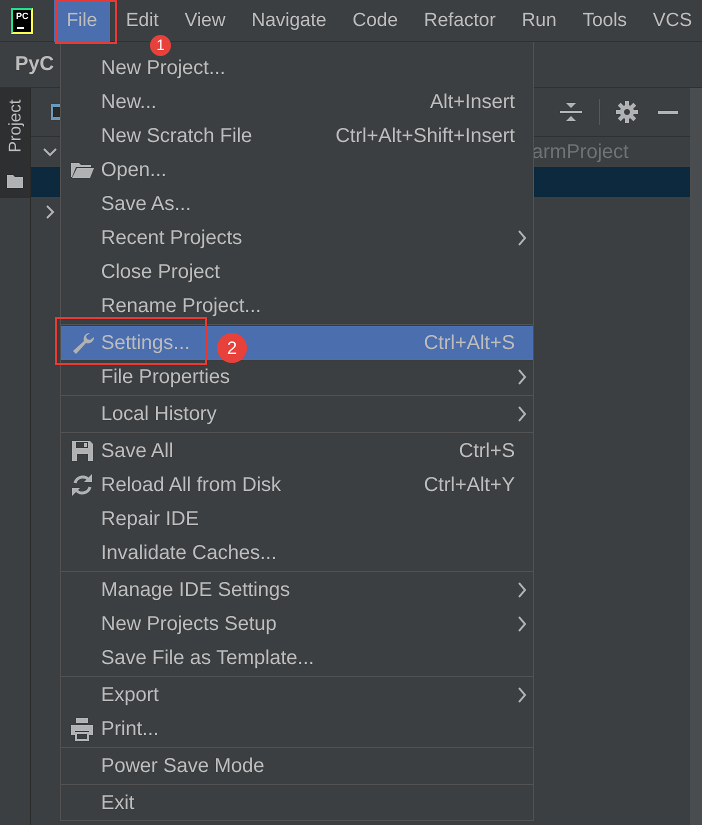  Describe the element at coordinates (34, 64) in the screenshot. I see `project-title: PyC` at that location.